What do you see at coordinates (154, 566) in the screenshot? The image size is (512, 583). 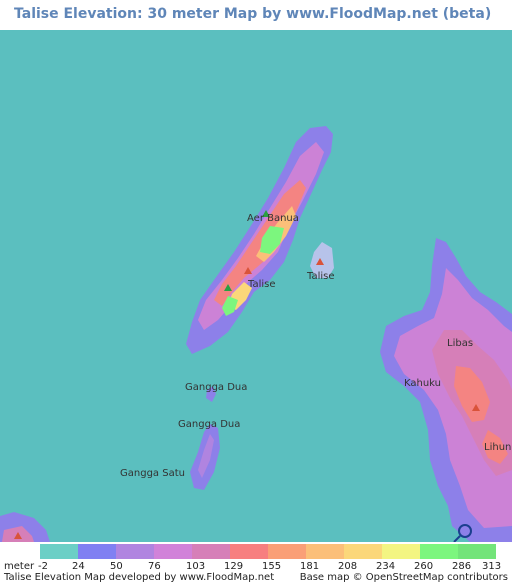 I see `legend-tick-label: 76` at bounding box center [154, 566].